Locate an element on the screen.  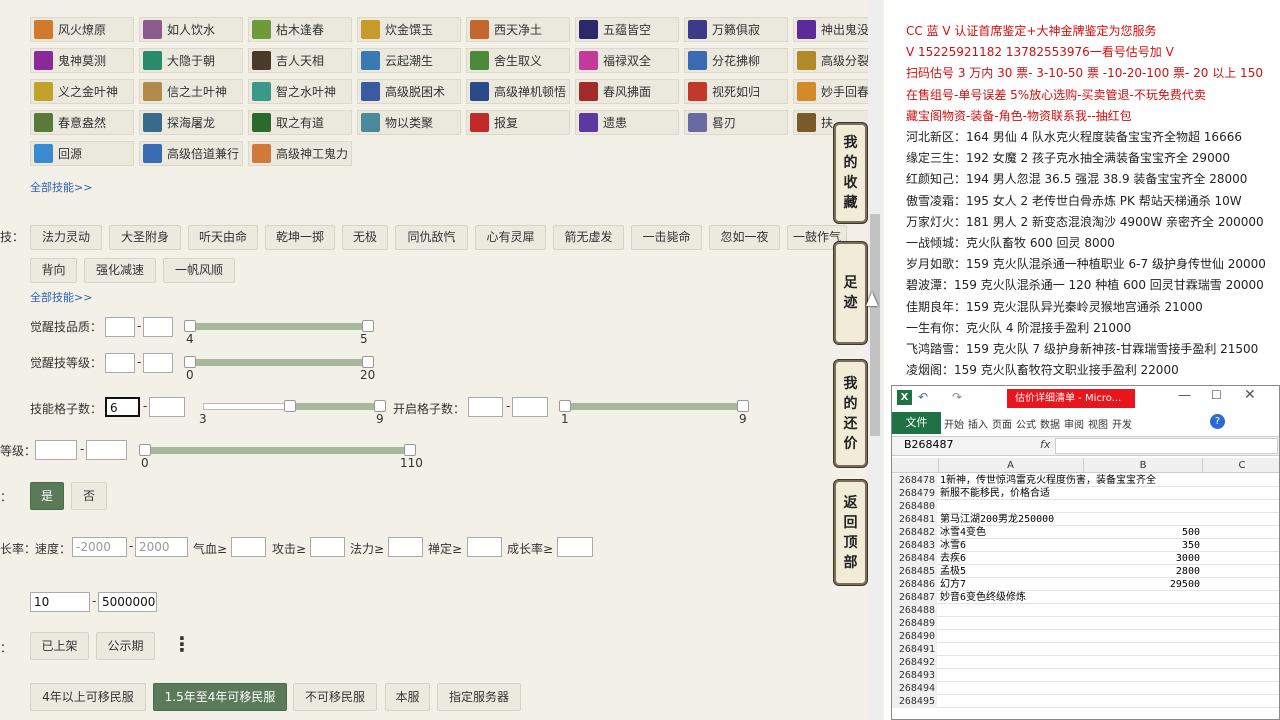
skill-option: 义之金叶神 is located at coordinates (82, 91).